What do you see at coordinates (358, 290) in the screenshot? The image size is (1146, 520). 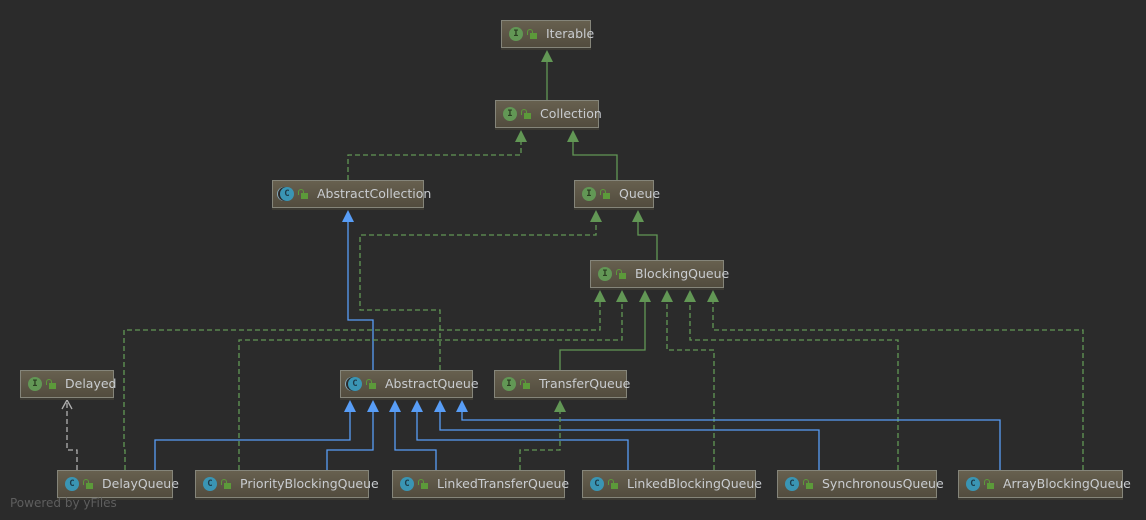 I see `edge-abstractqueue-to-abstractcollection` at bounding box center [358, 290].